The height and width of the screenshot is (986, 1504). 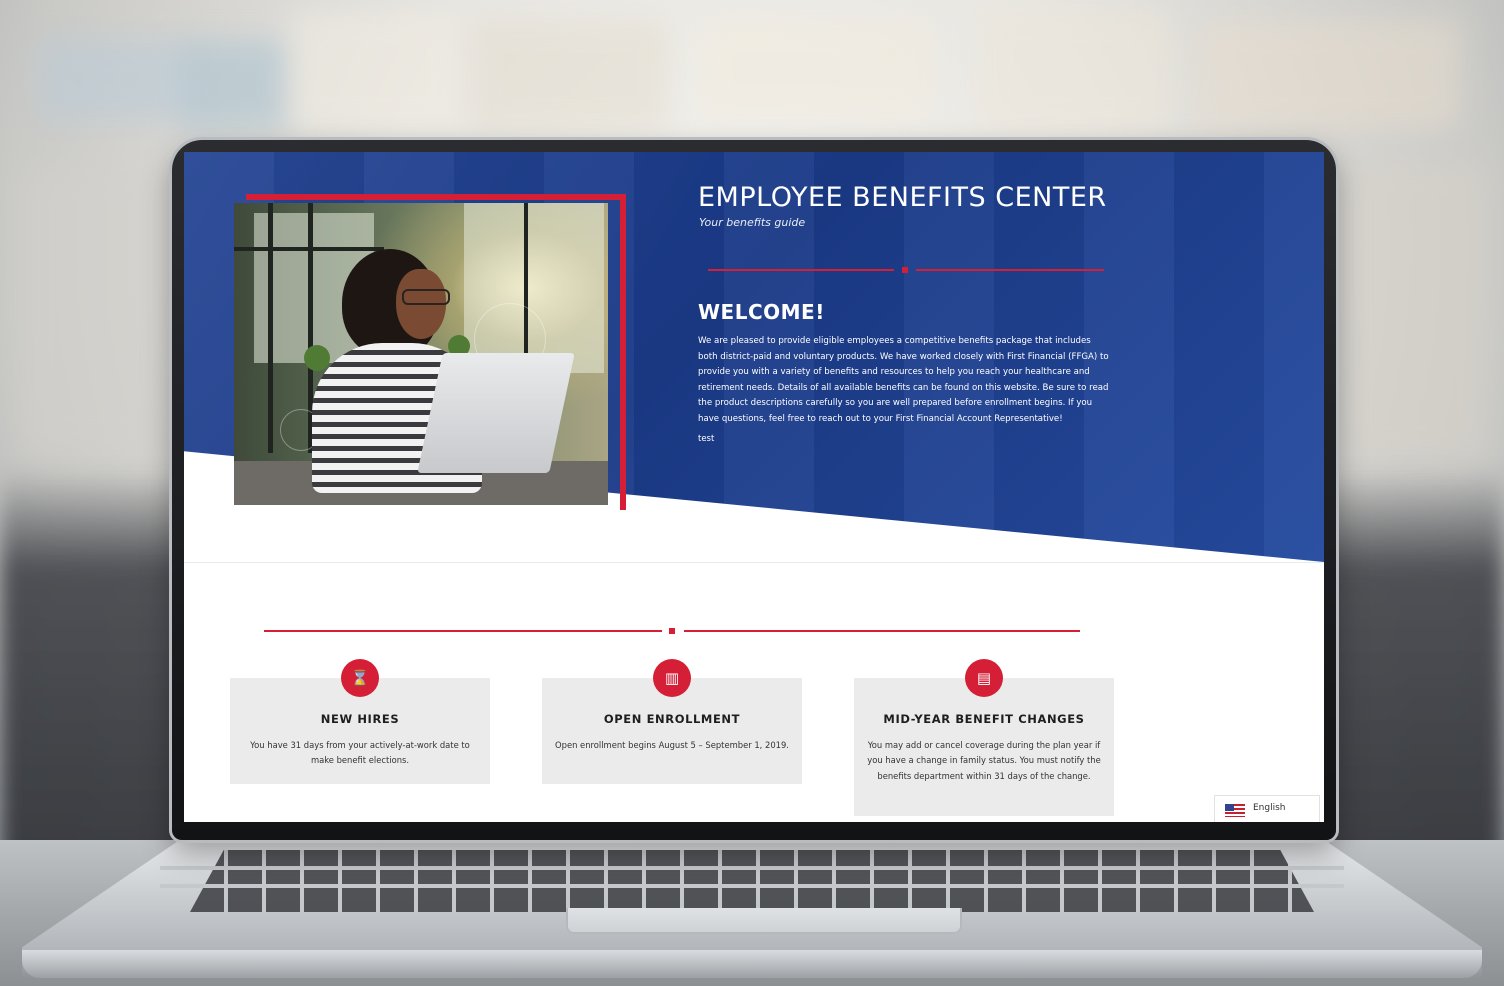 What do you see at coordinates (421, 354) in the screenshot?
I see `hero-photo` at bounding box center [421, 354].